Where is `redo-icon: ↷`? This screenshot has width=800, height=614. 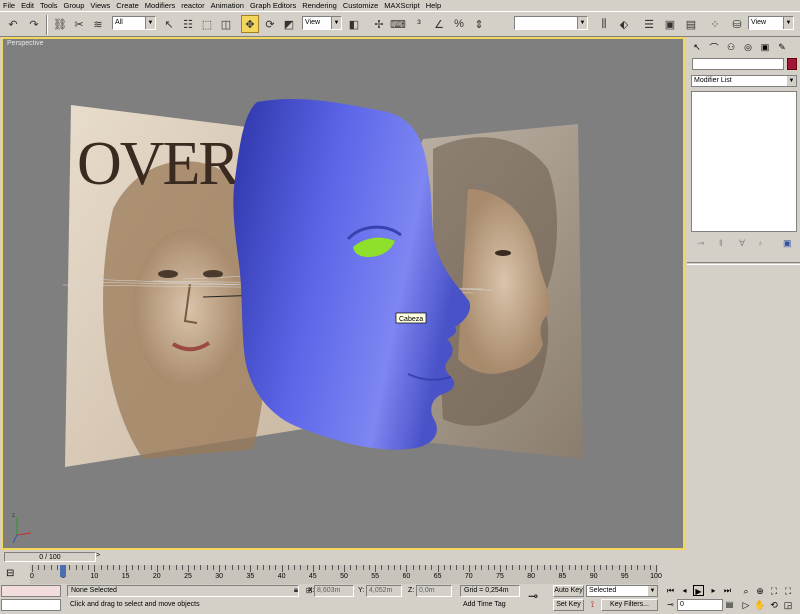
redo-icon: ↷ is located at coordinates (34, 24).